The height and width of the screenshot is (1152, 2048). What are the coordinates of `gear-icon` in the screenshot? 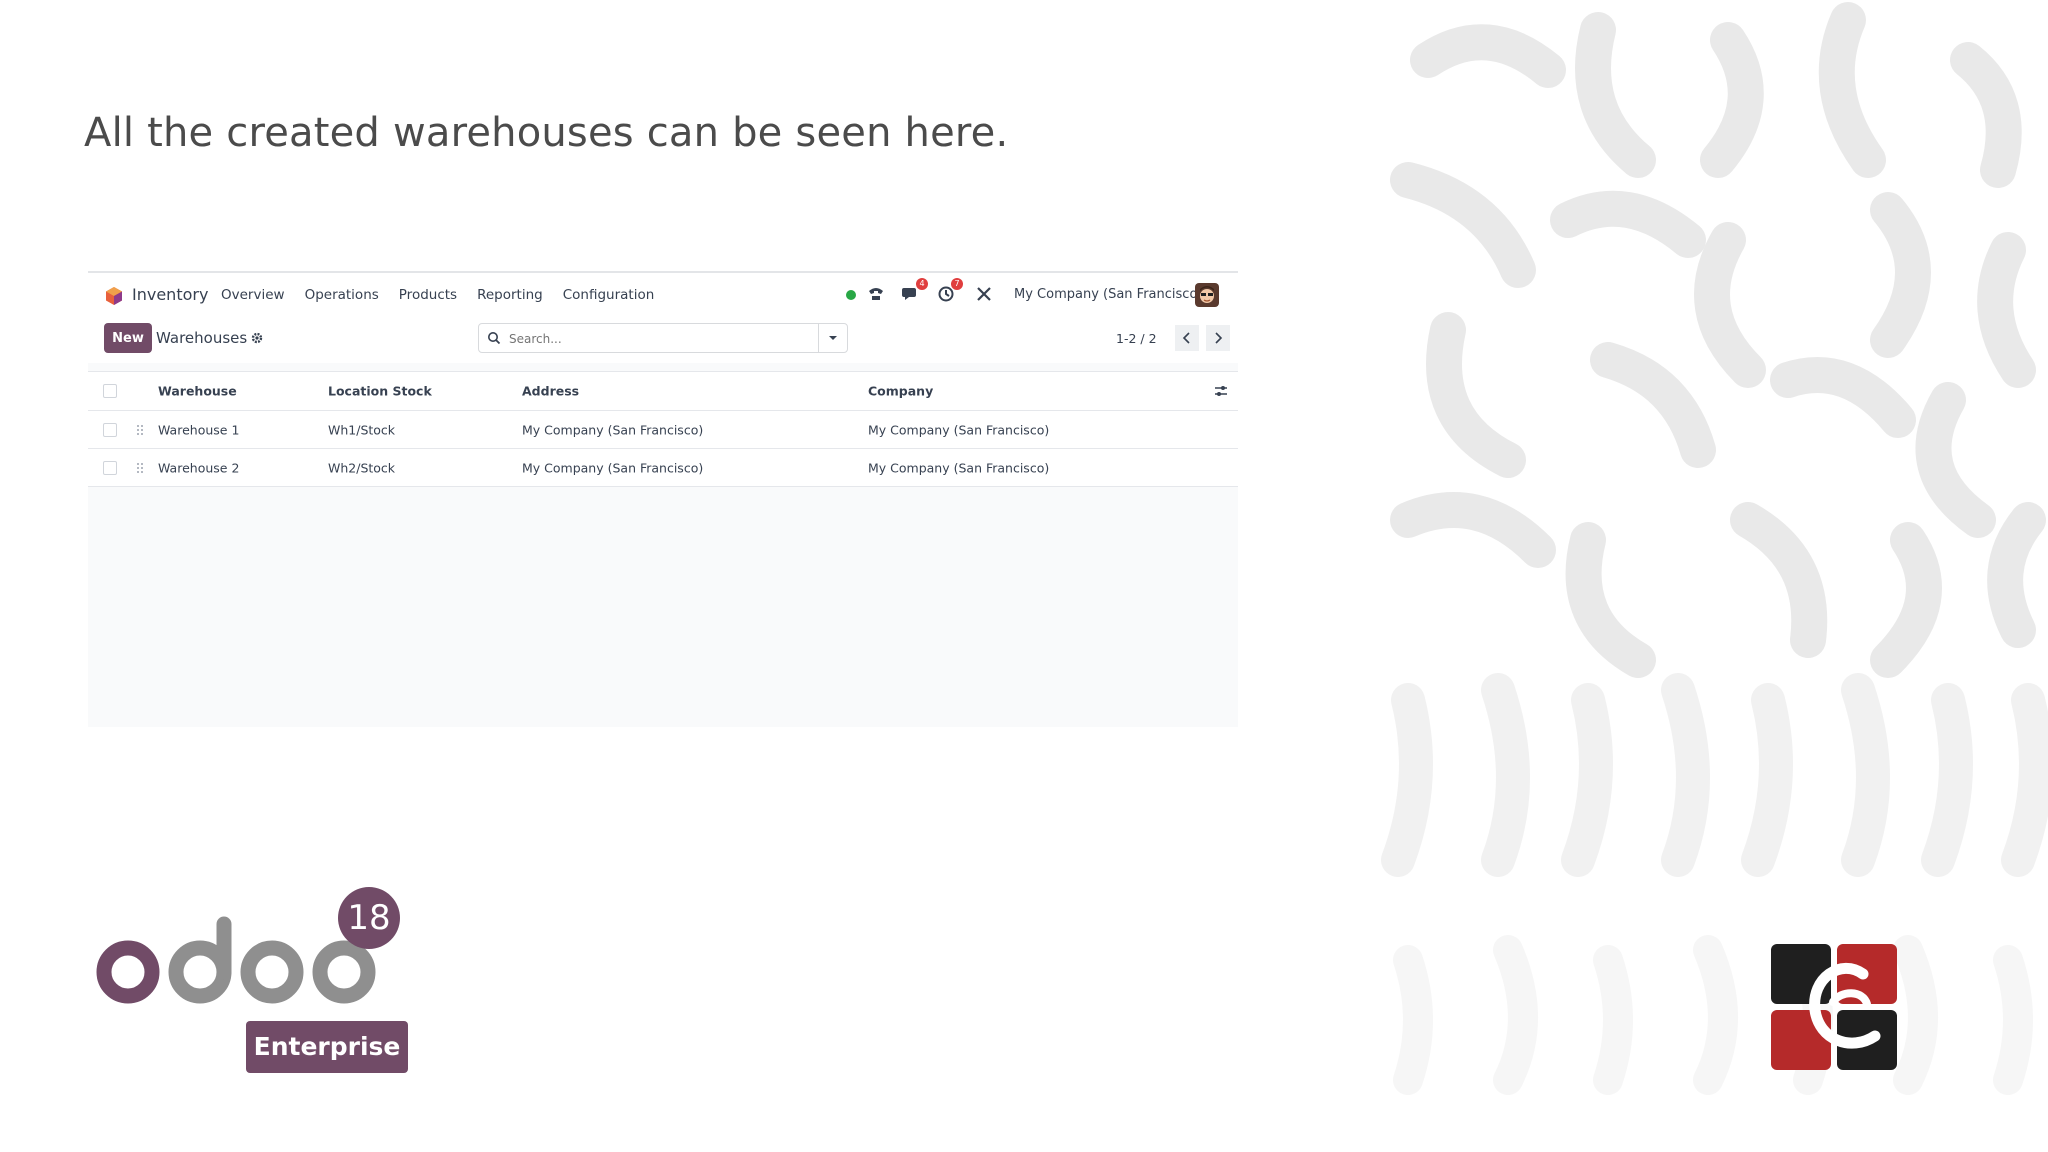 It's located at (257, 338).